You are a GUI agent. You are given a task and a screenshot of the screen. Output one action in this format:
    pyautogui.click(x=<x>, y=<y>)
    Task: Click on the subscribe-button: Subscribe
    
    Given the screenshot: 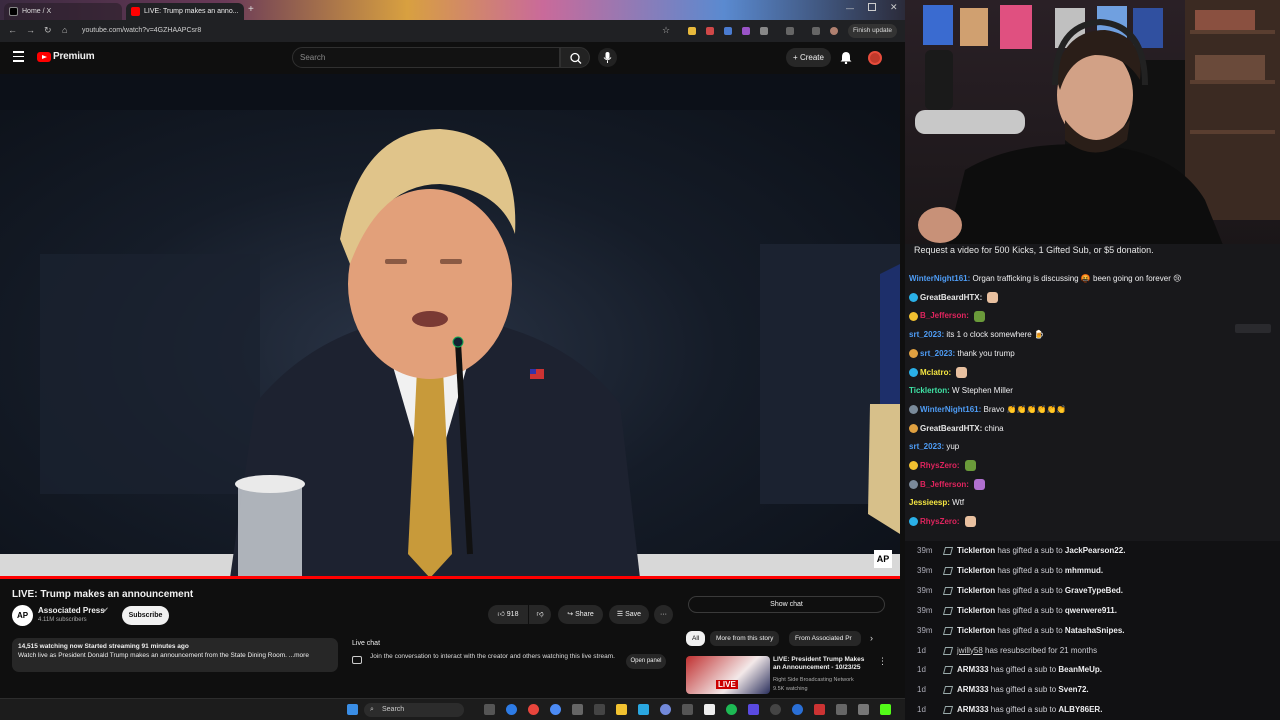 What is the action you would take?
    pyautogui.click(x=145, y=615)
    